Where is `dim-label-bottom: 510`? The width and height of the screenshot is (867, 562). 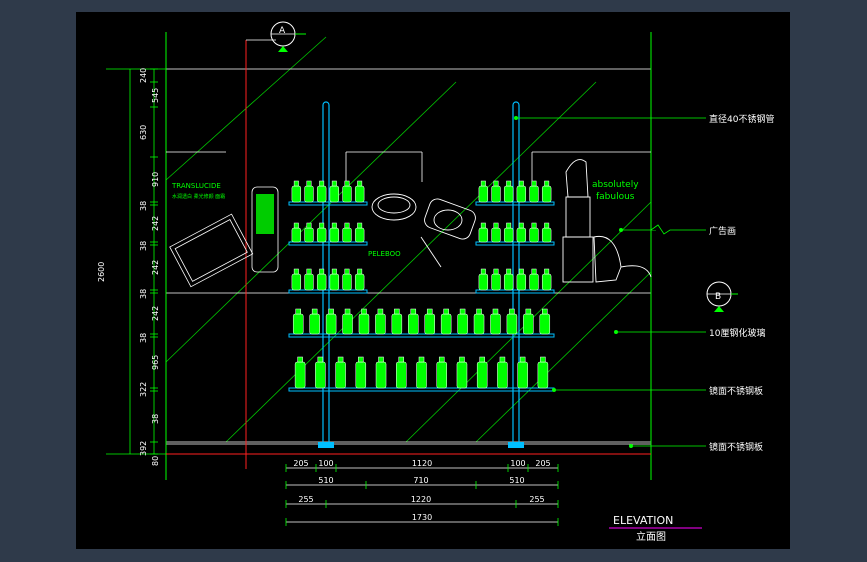
dim-label-bottom: 510 is located at coordinates (516, 480).